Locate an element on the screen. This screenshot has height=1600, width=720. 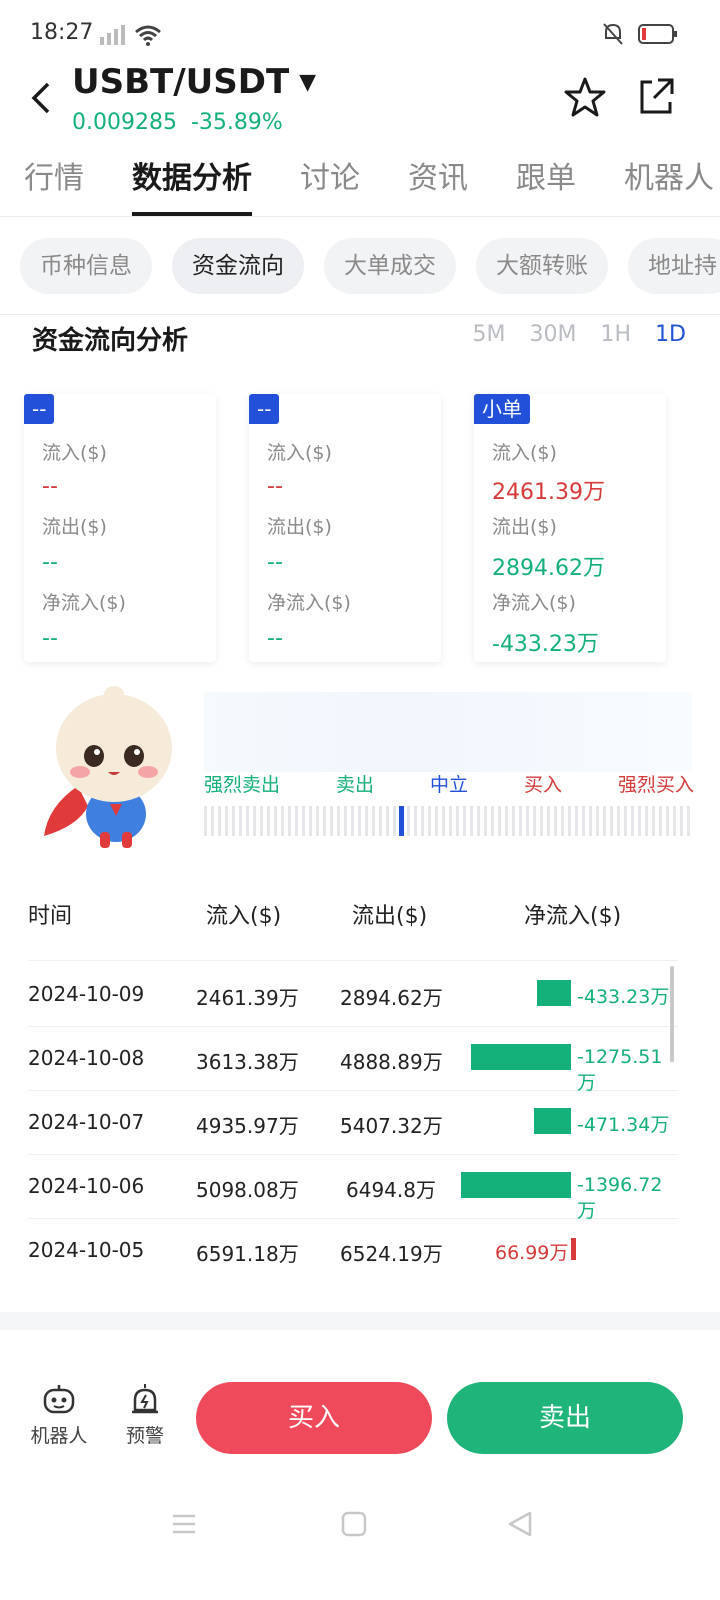
table-row: 2024-10-07 4935.97万 5407.32万 -471.34万 is located at coordinates (353, 1122).